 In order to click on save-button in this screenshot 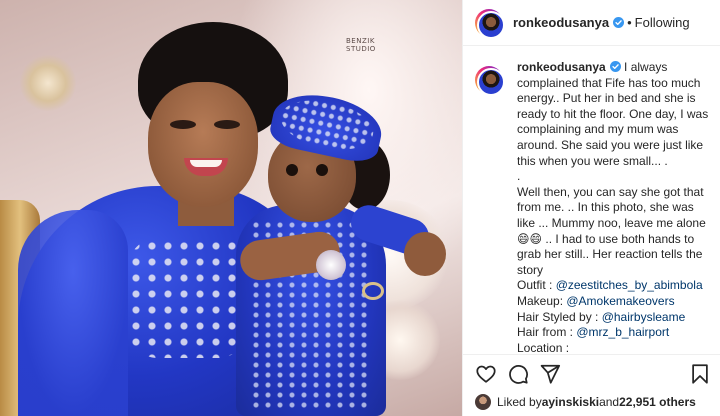, I will do `click(701, 375)`.